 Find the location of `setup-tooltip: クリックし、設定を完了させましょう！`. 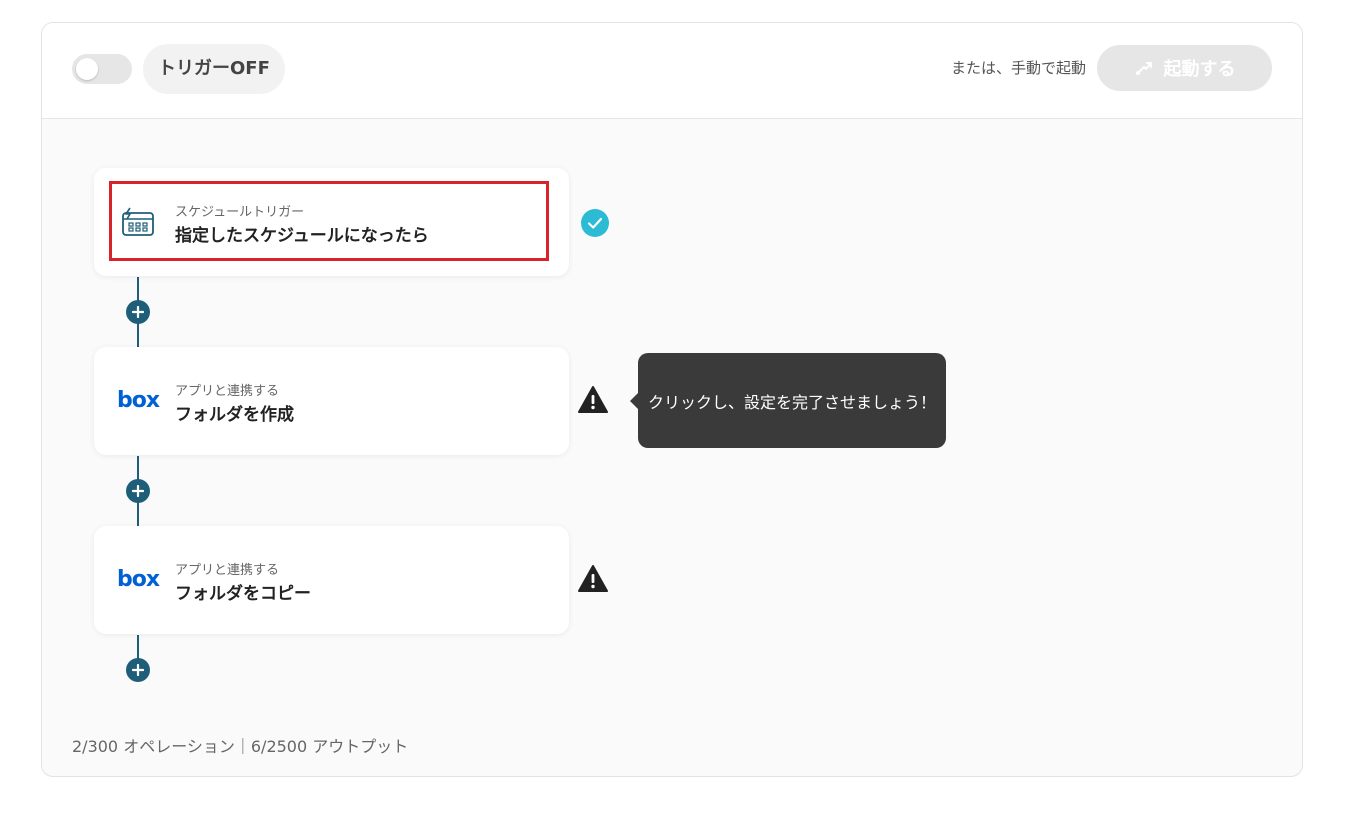

setup-tooltip: クリックし、設定を完了させましょう！ is located at coordinates (788, 400).